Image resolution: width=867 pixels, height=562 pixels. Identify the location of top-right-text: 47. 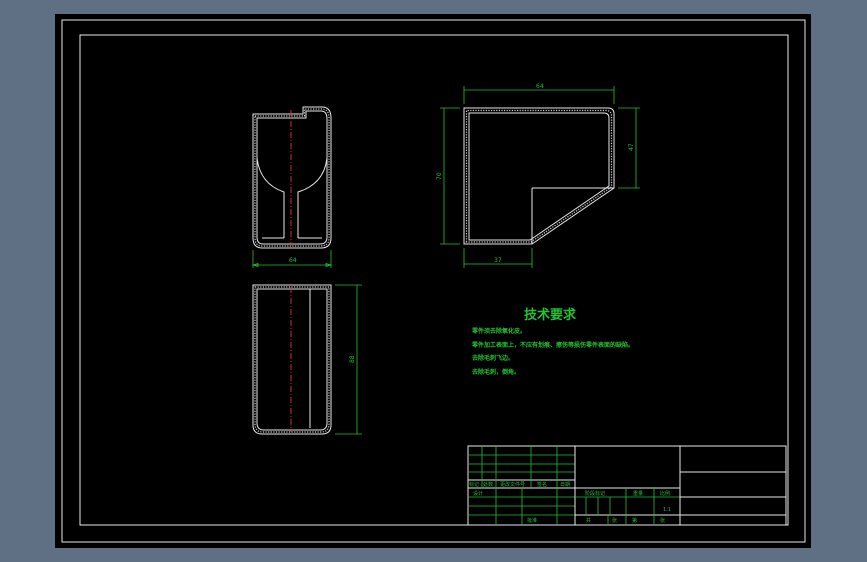
(631, 147).